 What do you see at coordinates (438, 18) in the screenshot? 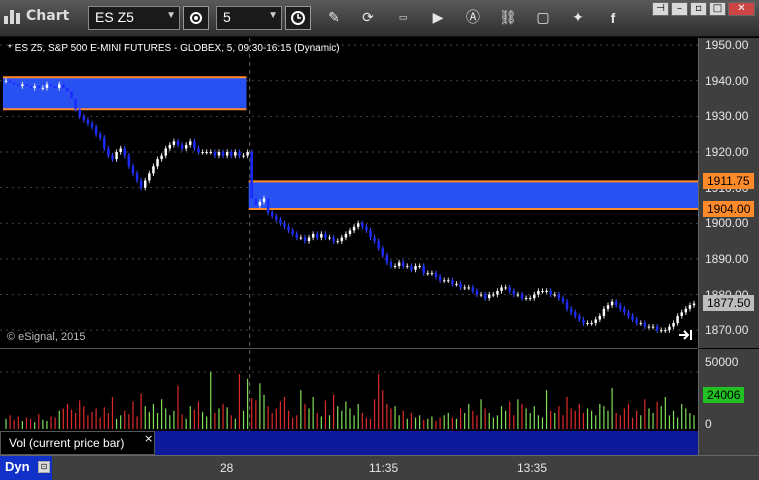
I see `play-icon: ▶` at bounding box center [438, 18].